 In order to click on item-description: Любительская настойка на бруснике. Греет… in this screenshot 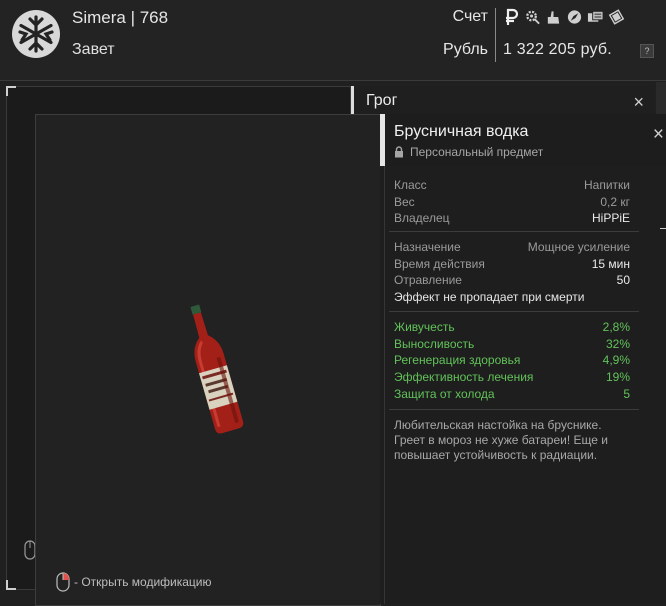, I will do `click(501, 440)`.